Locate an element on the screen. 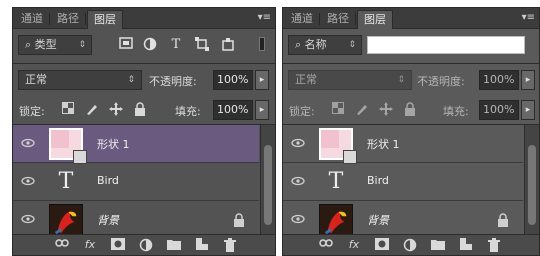 The image size is (540, 256). smart-object-filter-icon is located at coordinates (228, 45).